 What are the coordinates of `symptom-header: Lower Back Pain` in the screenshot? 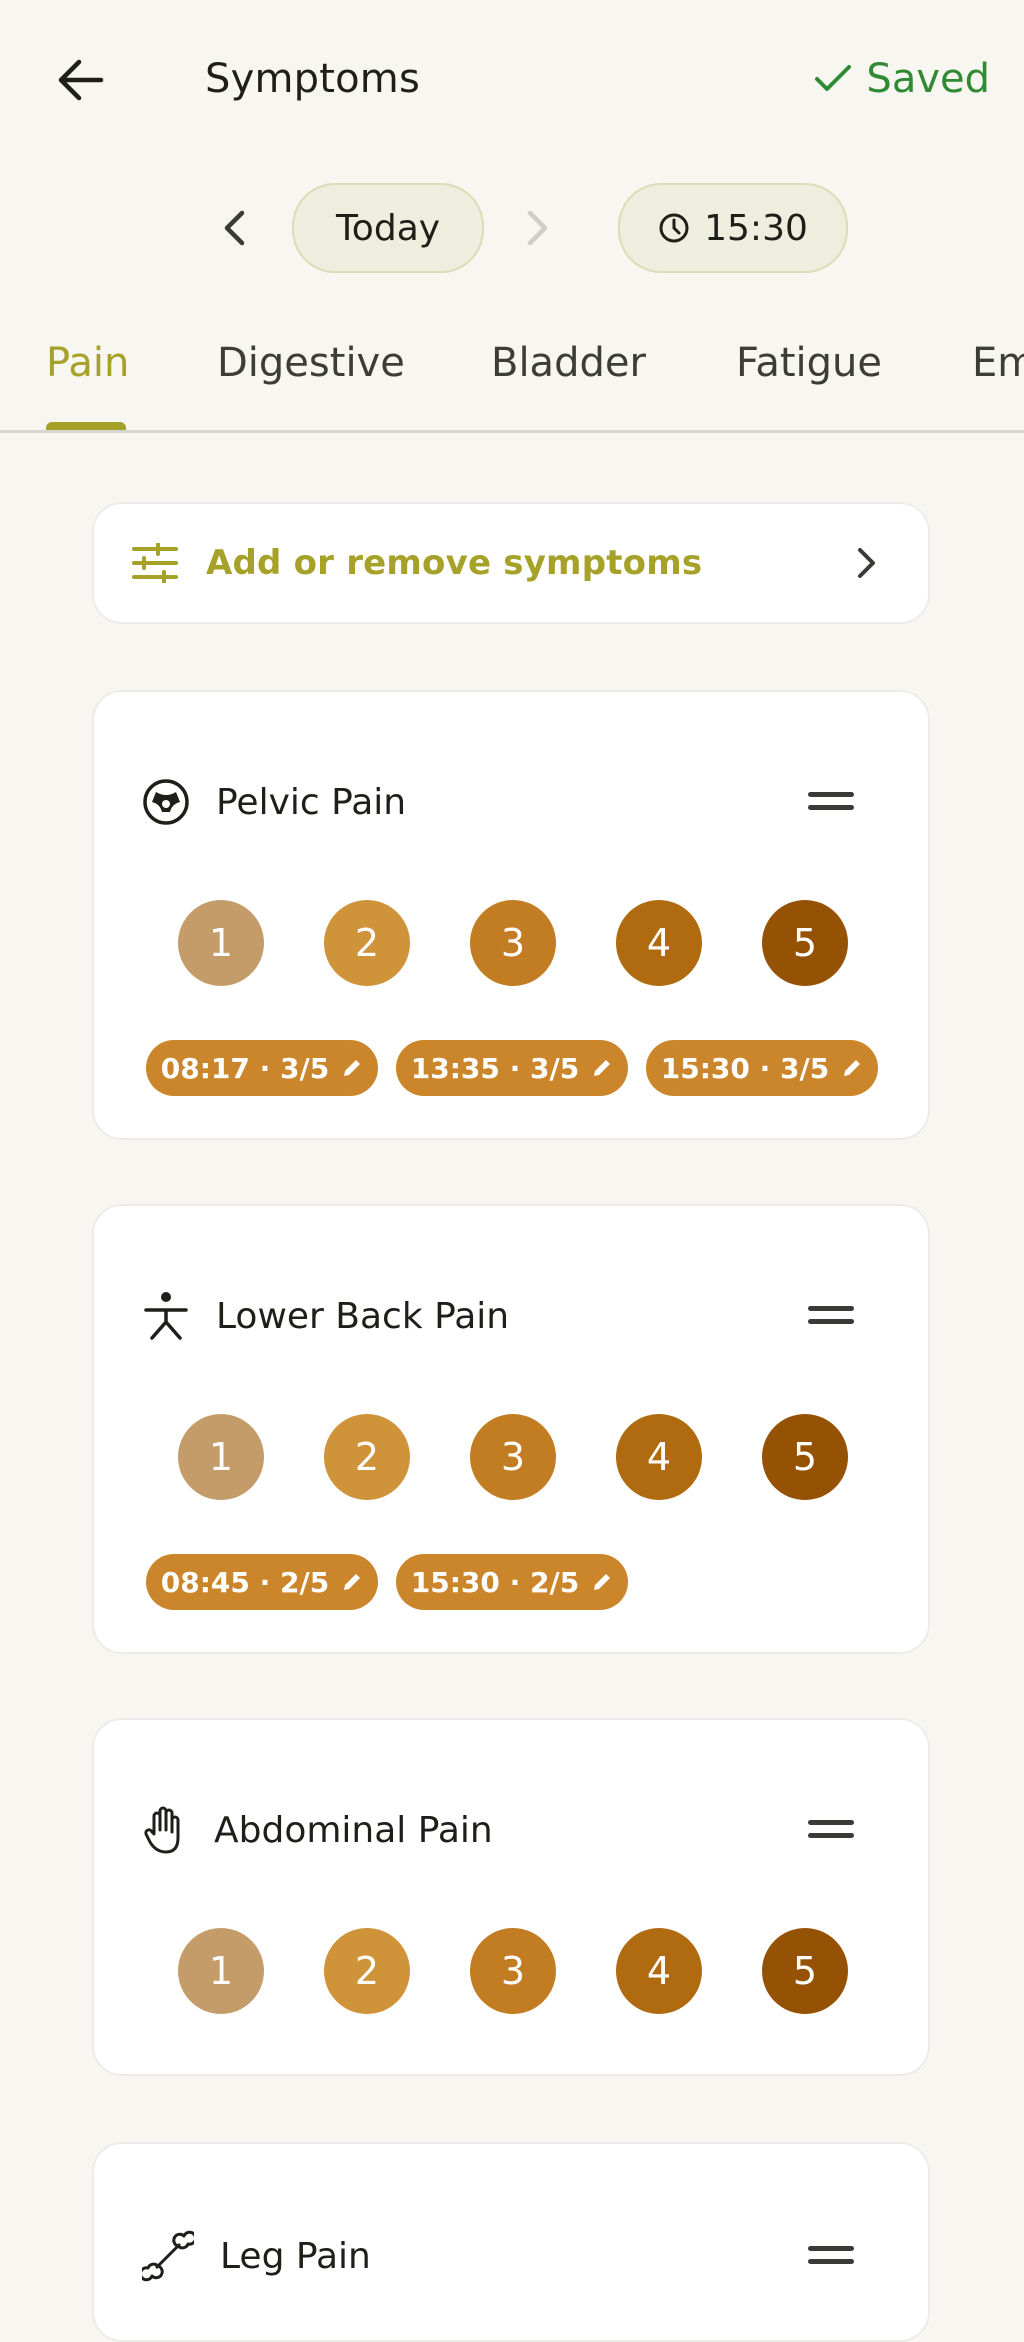 It's located at (325, 1316).